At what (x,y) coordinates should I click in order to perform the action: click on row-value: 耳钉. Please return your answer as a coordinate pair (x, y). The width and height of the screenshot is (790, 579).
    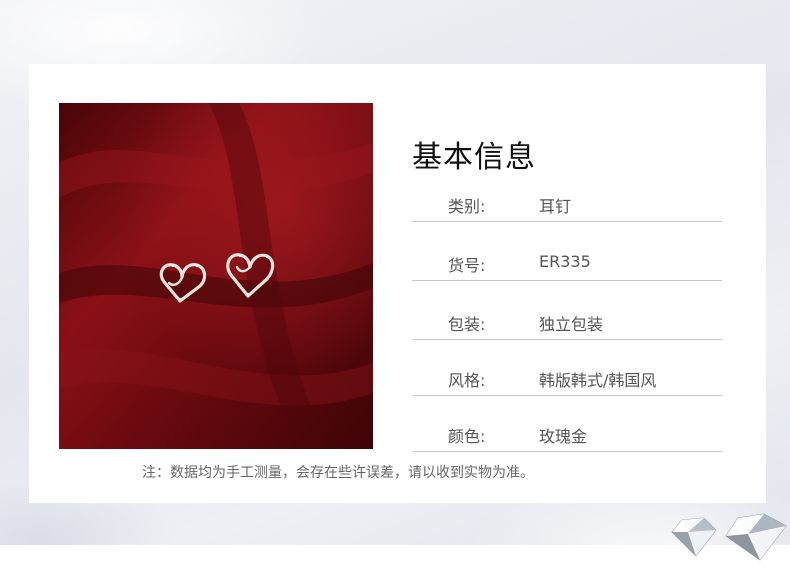
    Looking at the image, I should click on (555, 206).